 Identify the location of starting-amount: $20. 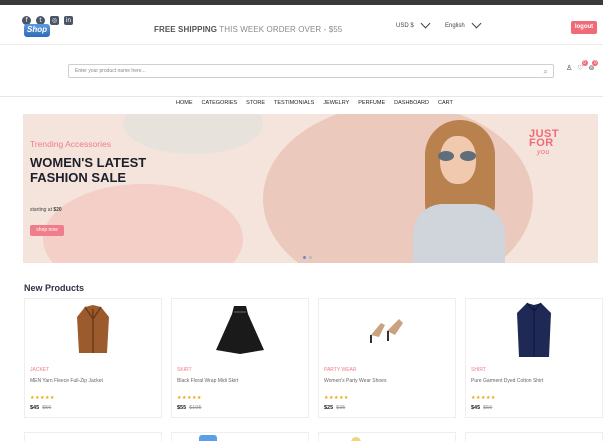
(57, 210).